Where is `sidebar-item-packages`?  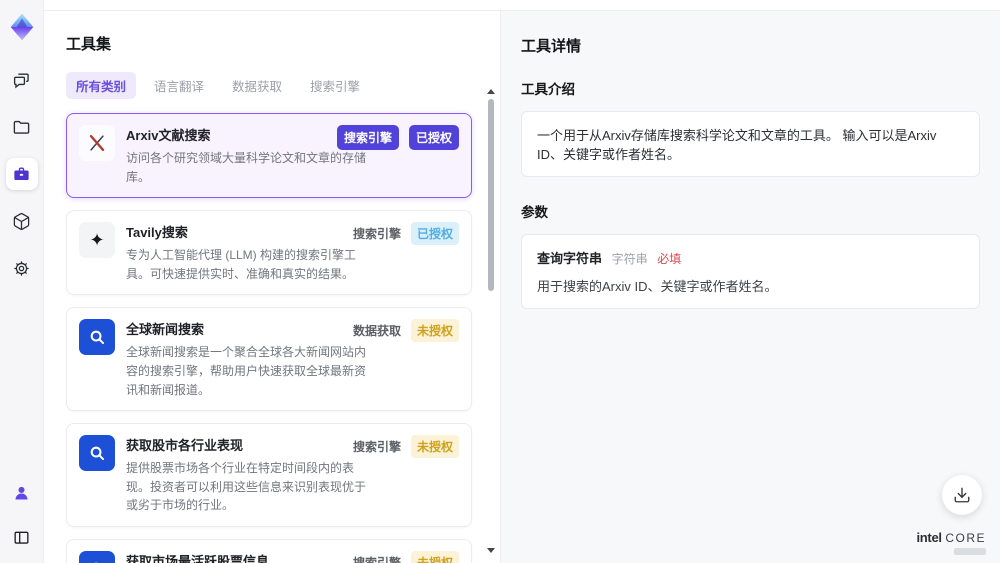
sidebar-item-packages is located at coordinates (22, 221).